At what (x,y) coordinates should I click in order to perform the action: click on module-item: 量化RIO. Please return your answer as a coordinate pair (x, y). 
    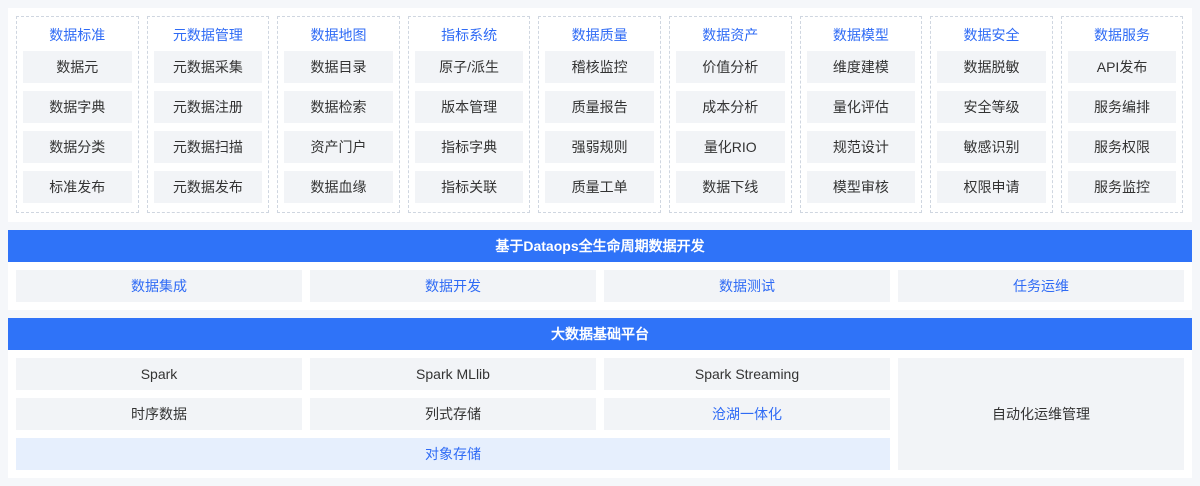
    Looking at the image, I should click on (730, 147).